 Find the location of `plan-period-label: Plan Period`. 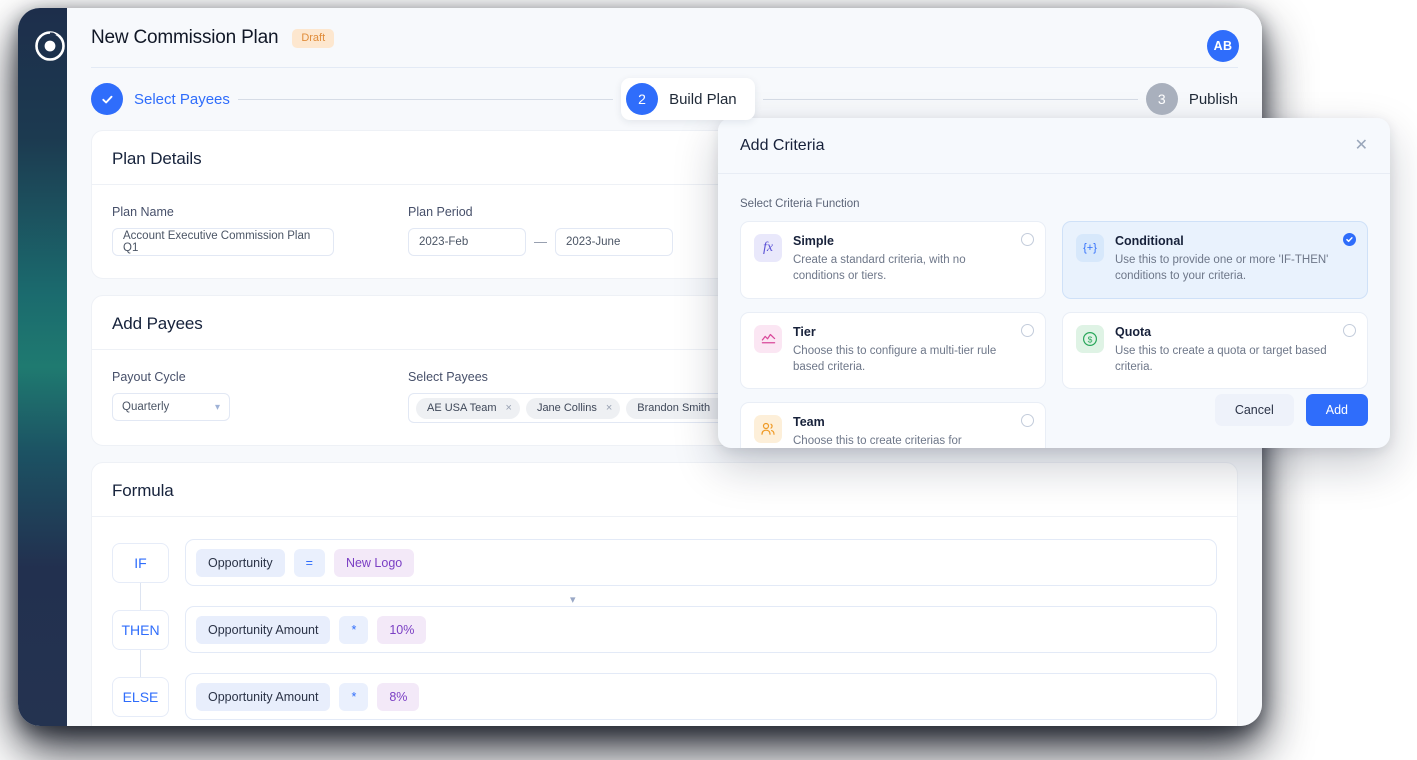

plan-period-label: Plan Period is located at coordinates (440, 212).